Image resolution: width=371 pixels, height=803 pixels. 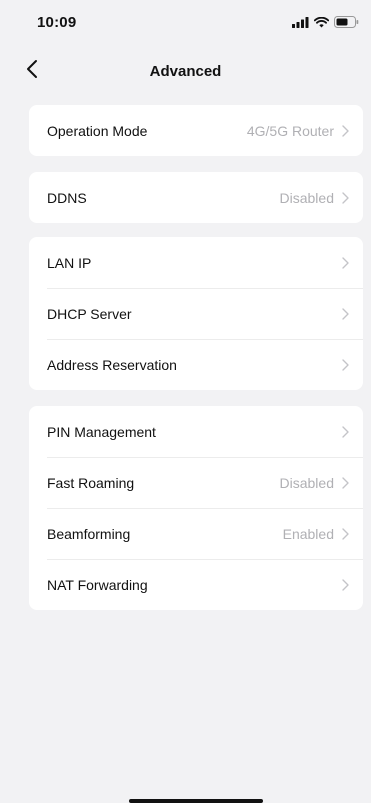 I want to click on row-operation-mode: Operation Mode 4G/5G Router, so click(x=196, y=130).